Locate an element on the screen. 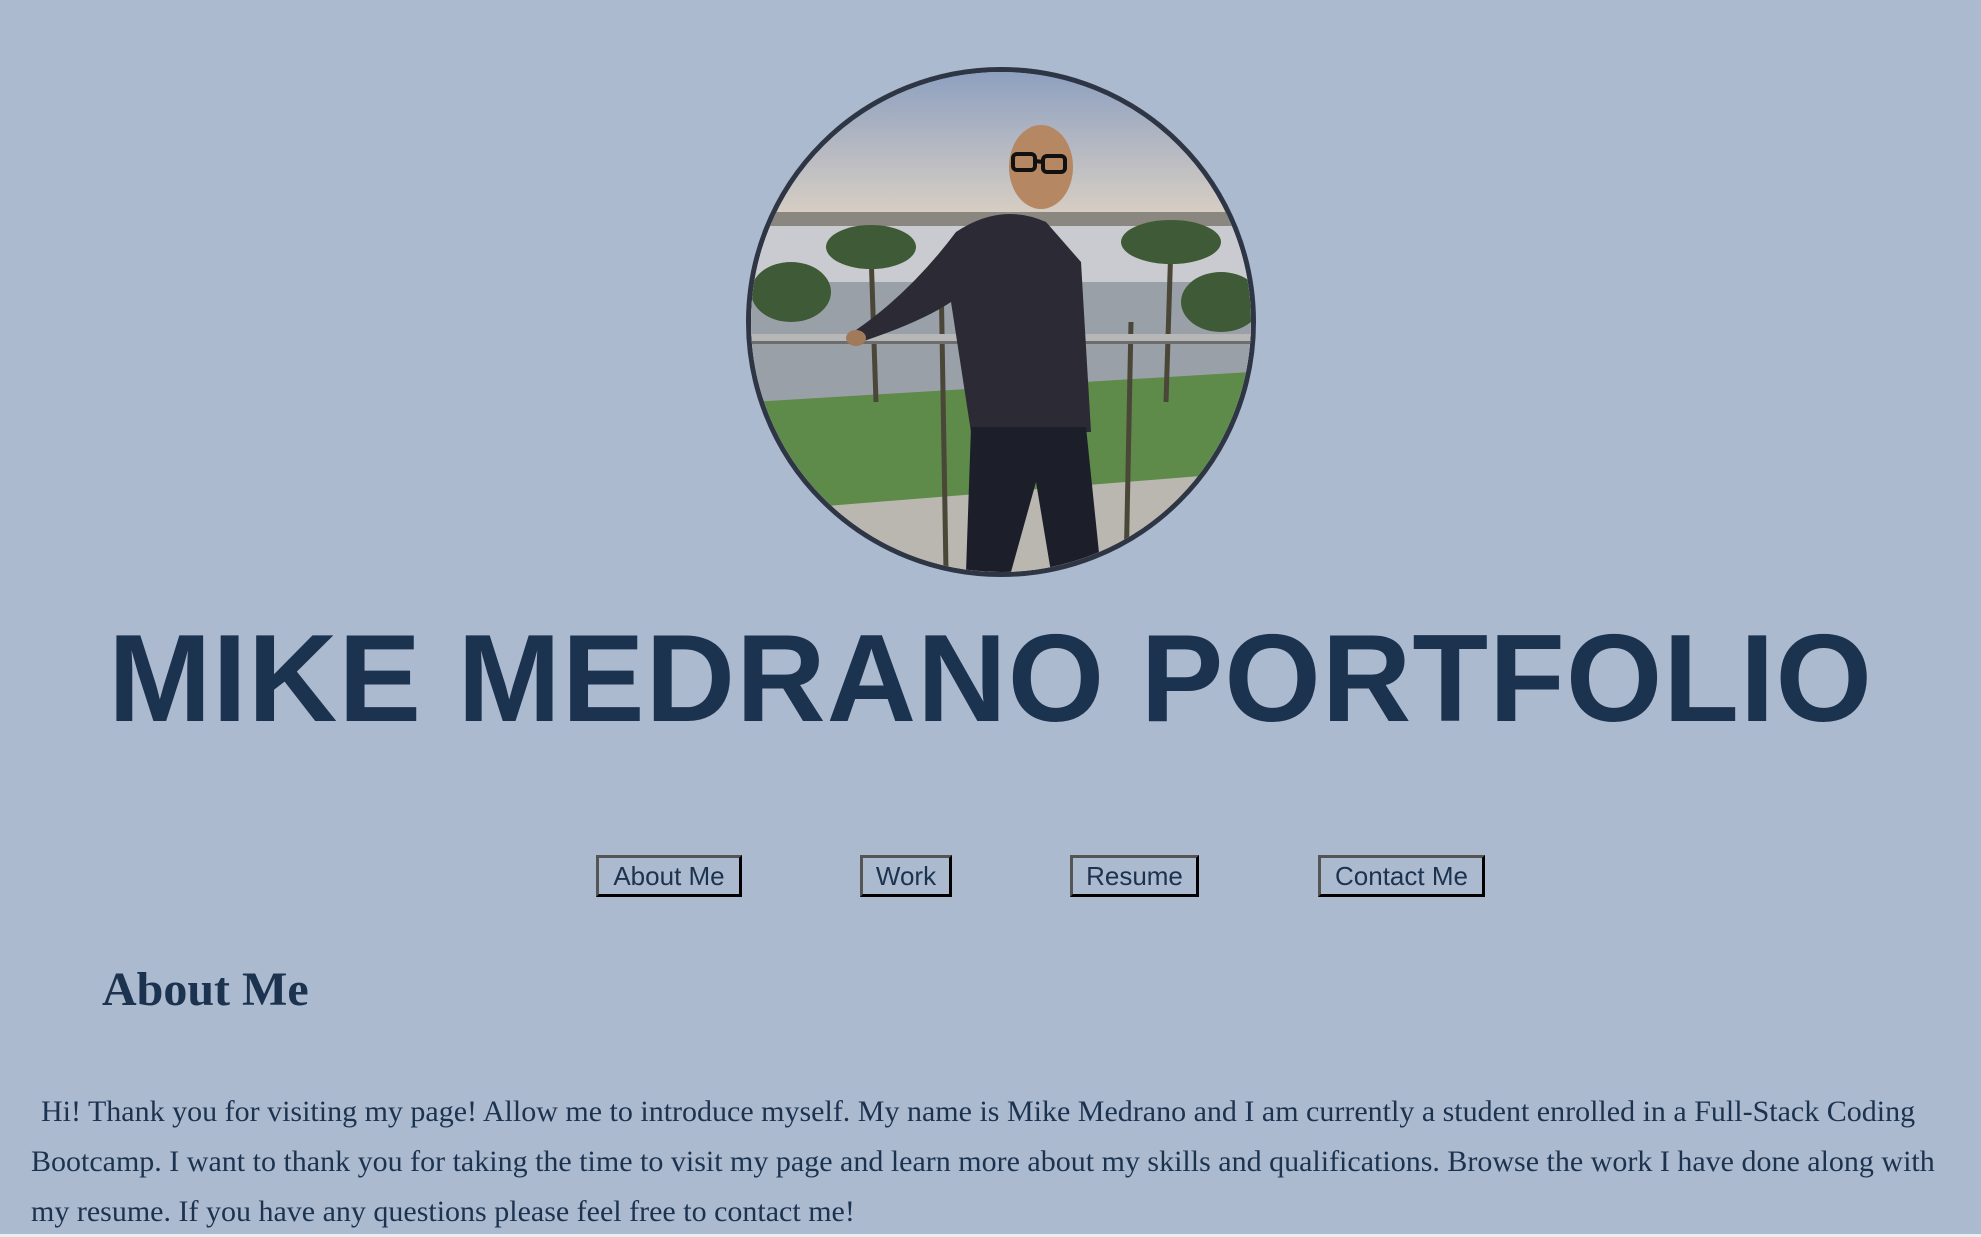  profile-photo is located at coordinates (1001, 322).